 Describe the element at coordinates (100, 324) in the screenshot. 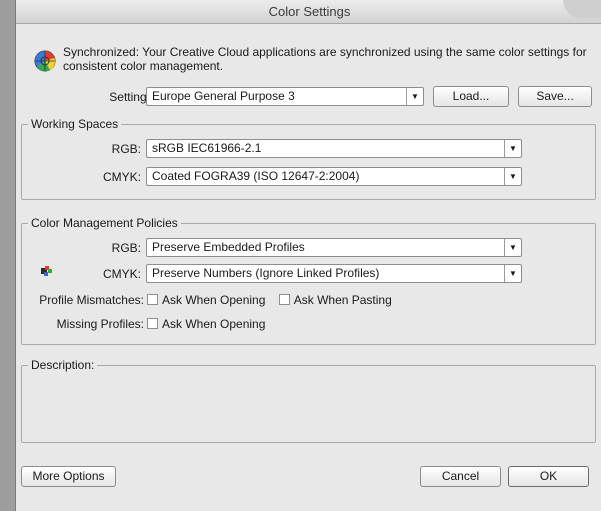

I see `missing-profiles-label: Missing Profiles:` at that location.